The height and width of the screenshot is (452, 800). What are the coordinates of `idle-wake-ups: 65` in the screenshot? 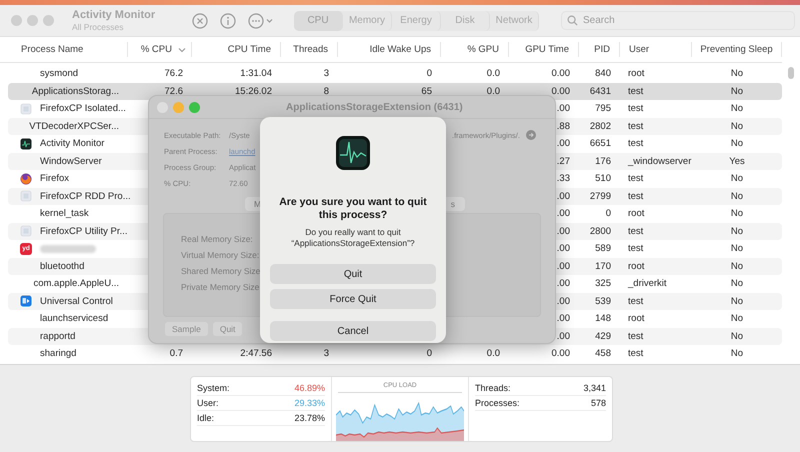 It's located at (426, 91).